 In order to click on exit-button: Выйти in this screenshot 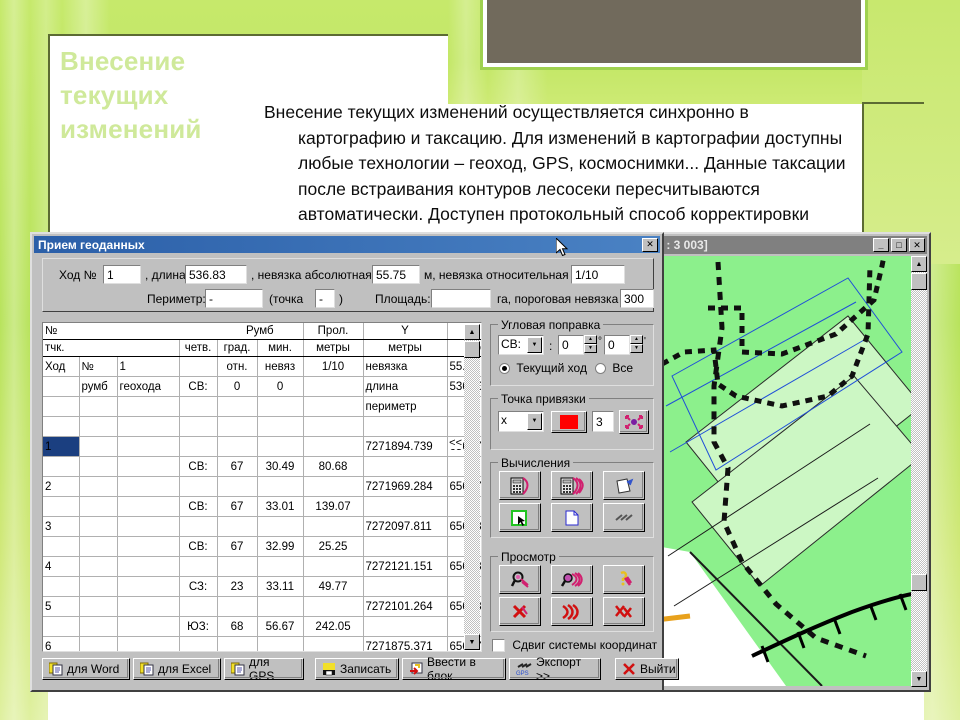, I will do `click(647, 669)`.